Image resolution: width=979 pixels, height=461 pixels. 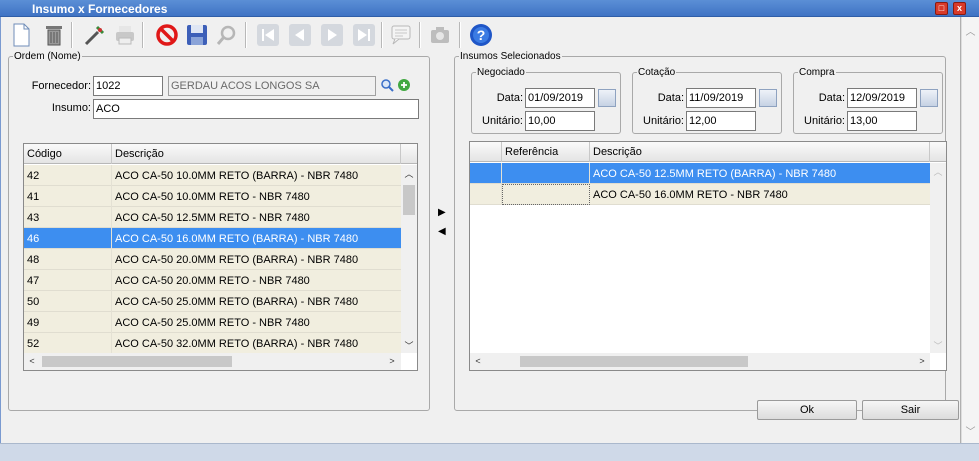 What do you see at coordinates (501, 72) in the screenshot?
I see `negociado-legend: Negociado` at bounding box center [501, 72].